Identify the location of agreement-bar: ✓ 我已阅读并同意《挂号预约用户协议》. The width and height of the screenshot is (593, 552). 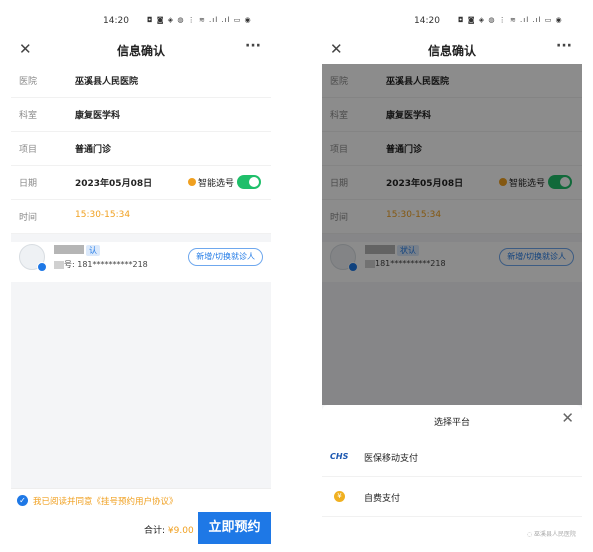
(141, 500).